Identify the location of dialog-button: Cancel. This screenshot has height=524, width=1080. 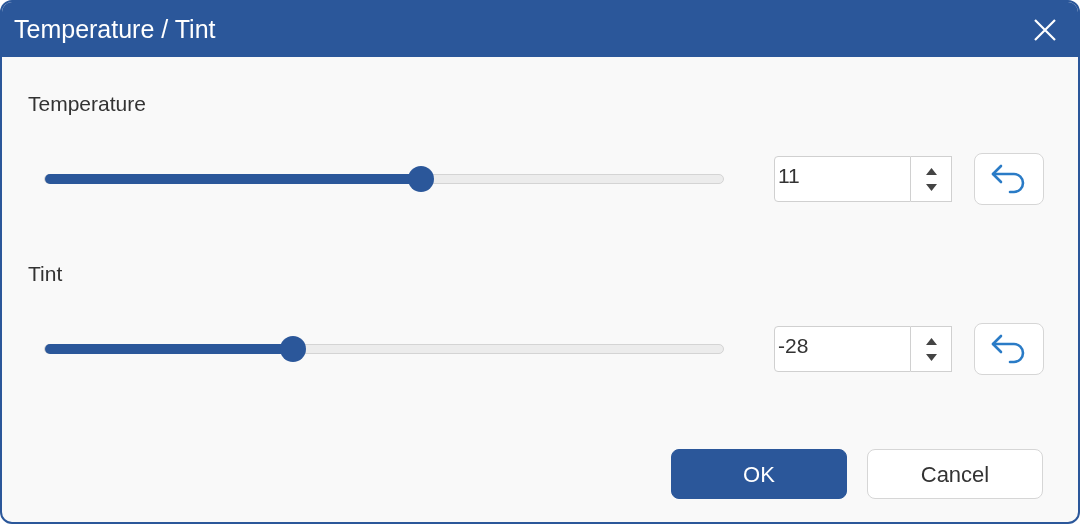
(955, 474).